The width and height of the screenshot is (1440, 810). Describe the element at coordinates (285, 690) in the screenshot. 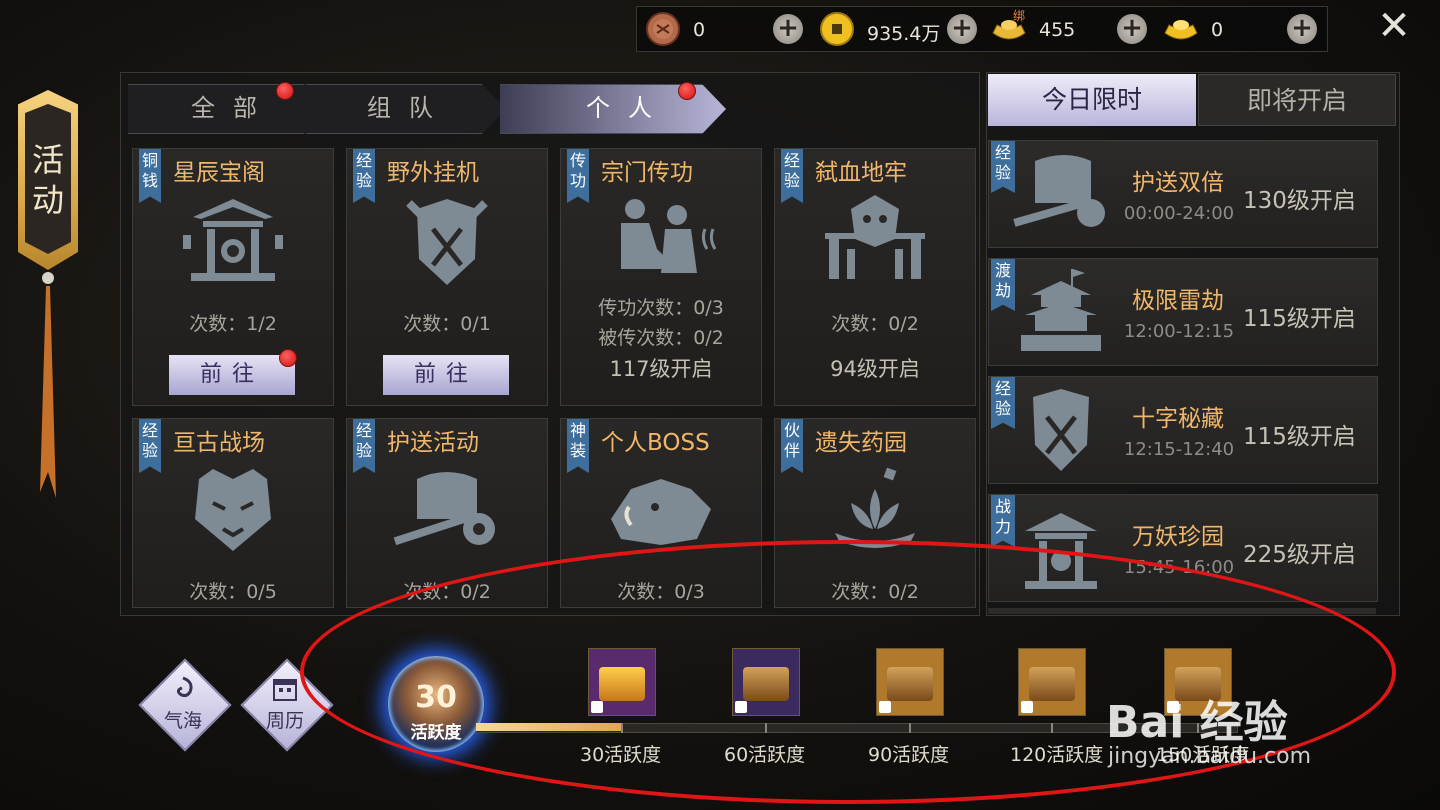

I see `calendar-icon` at that location.